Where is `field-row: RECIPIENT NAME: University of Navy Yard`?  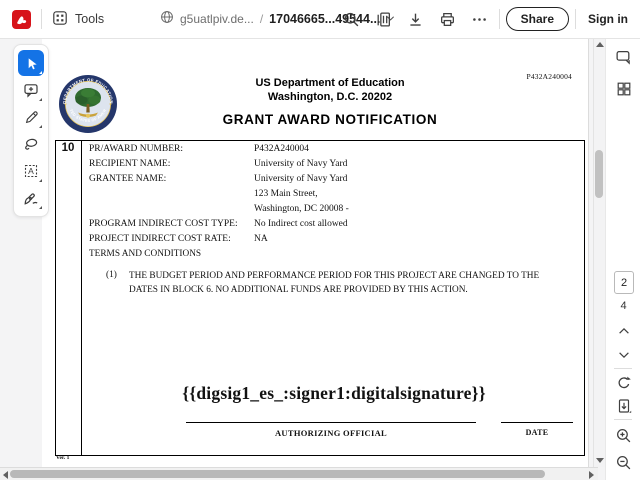
field-row: RECIPIENT NAME: University of Navy Yard is located at coordinates (333, 166).